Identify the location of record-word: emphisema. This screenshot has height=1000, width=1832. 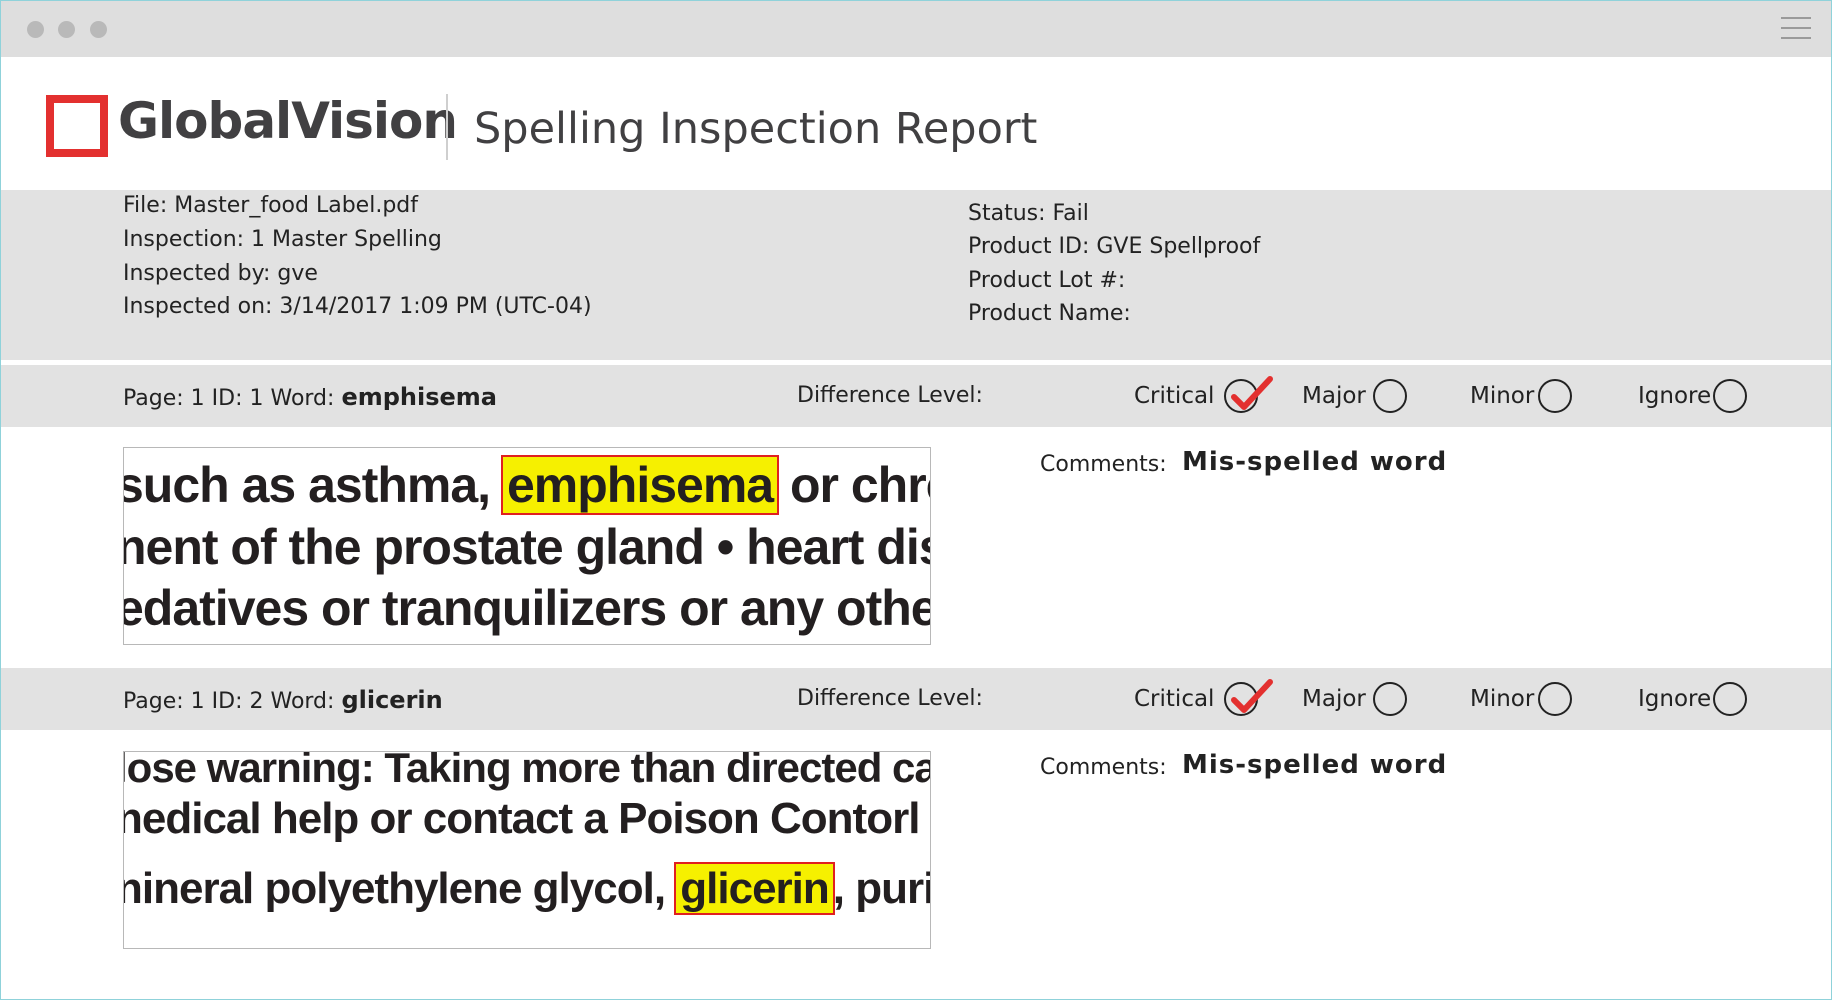
(419, 397).